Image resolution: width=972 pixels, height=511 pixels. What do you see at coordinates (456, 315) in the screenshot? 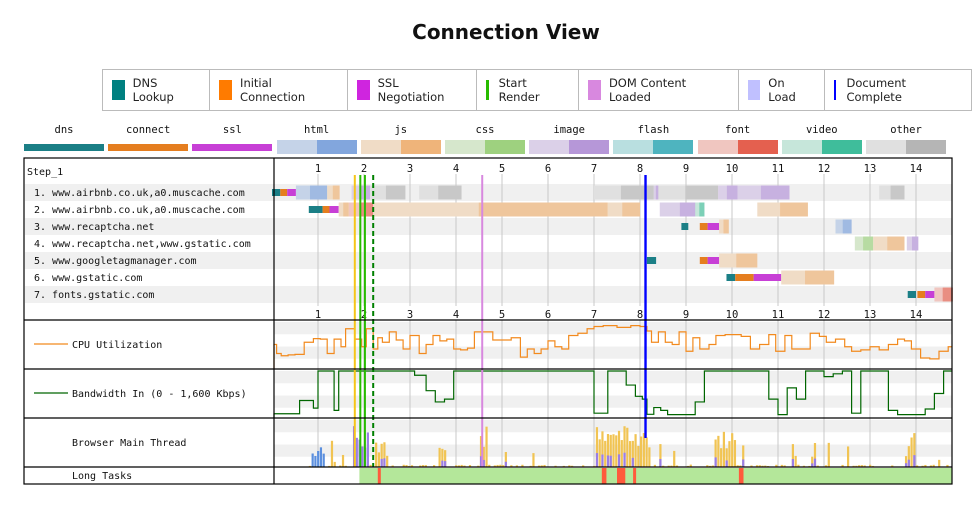
I see `x-tick-label: 4` at bounding box center [456, 315].